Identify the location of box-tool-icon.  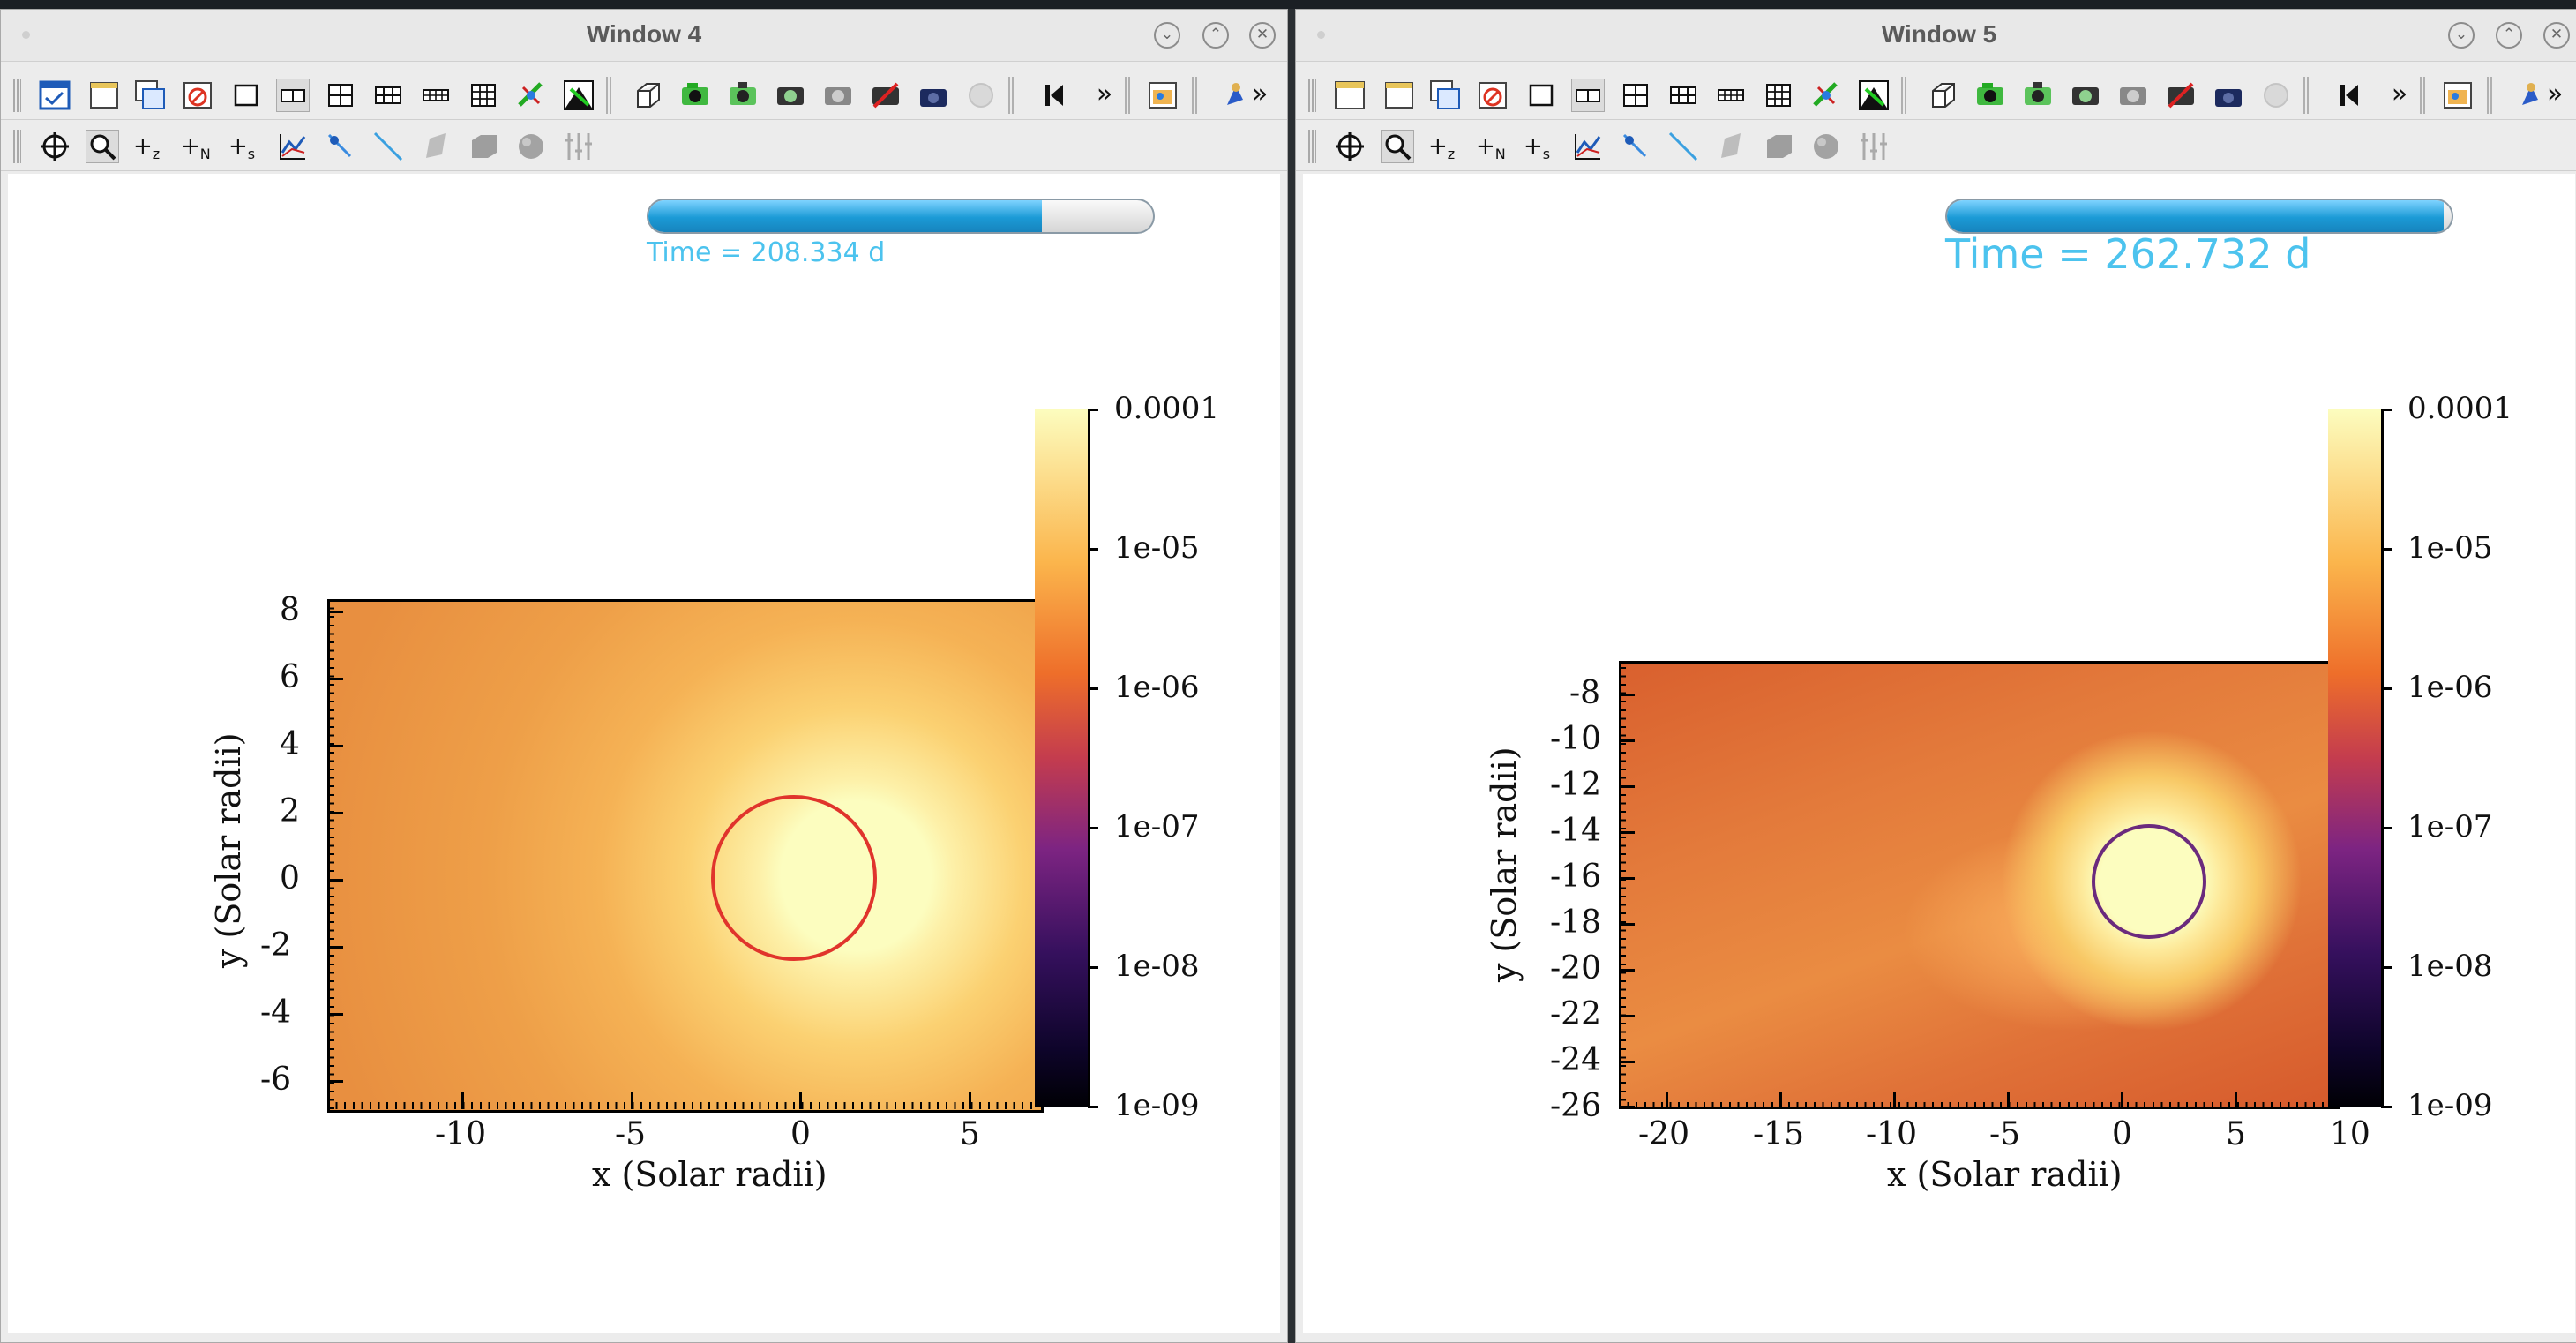
(1779, 146).